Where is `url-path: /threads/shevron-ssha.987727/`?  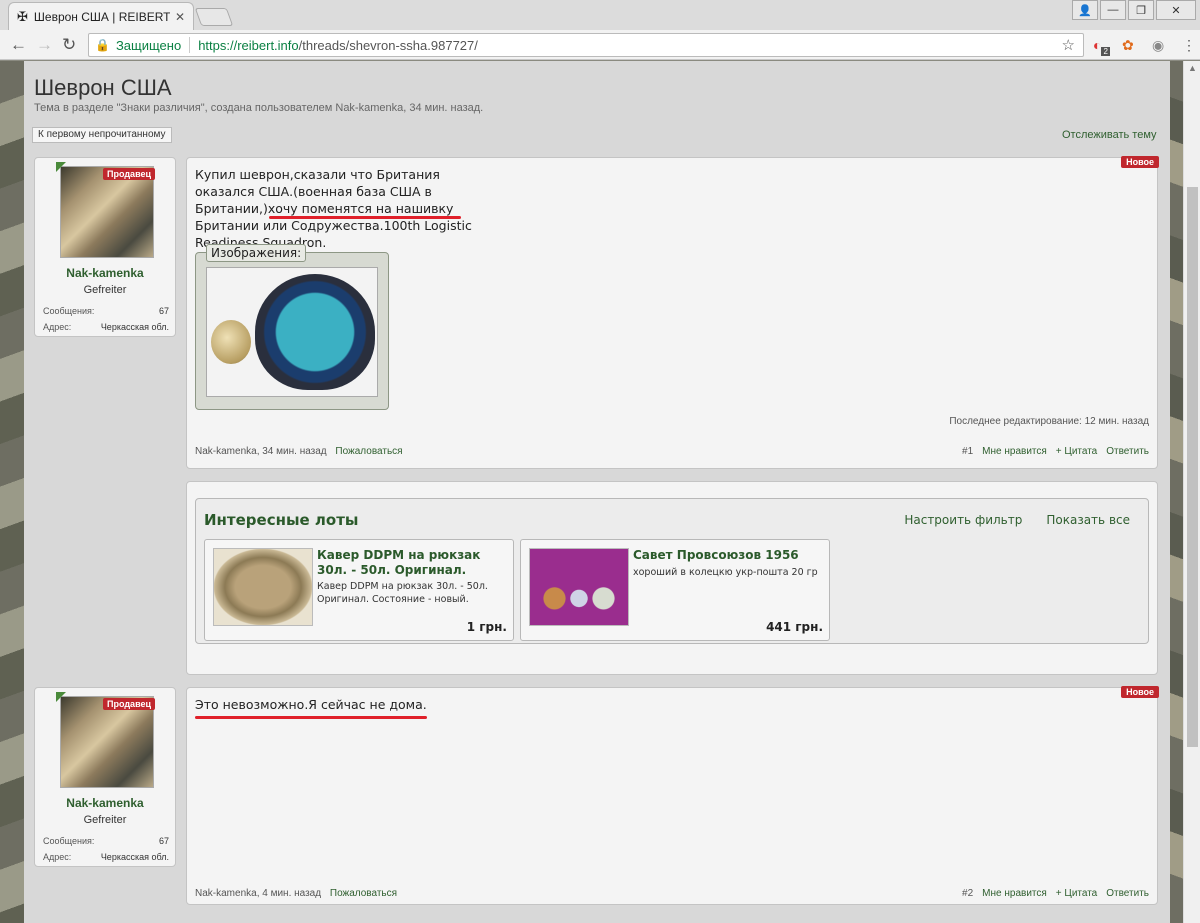 url-path: /threads/shevron-ssha.987727/ is located at coordinates (388, 45).